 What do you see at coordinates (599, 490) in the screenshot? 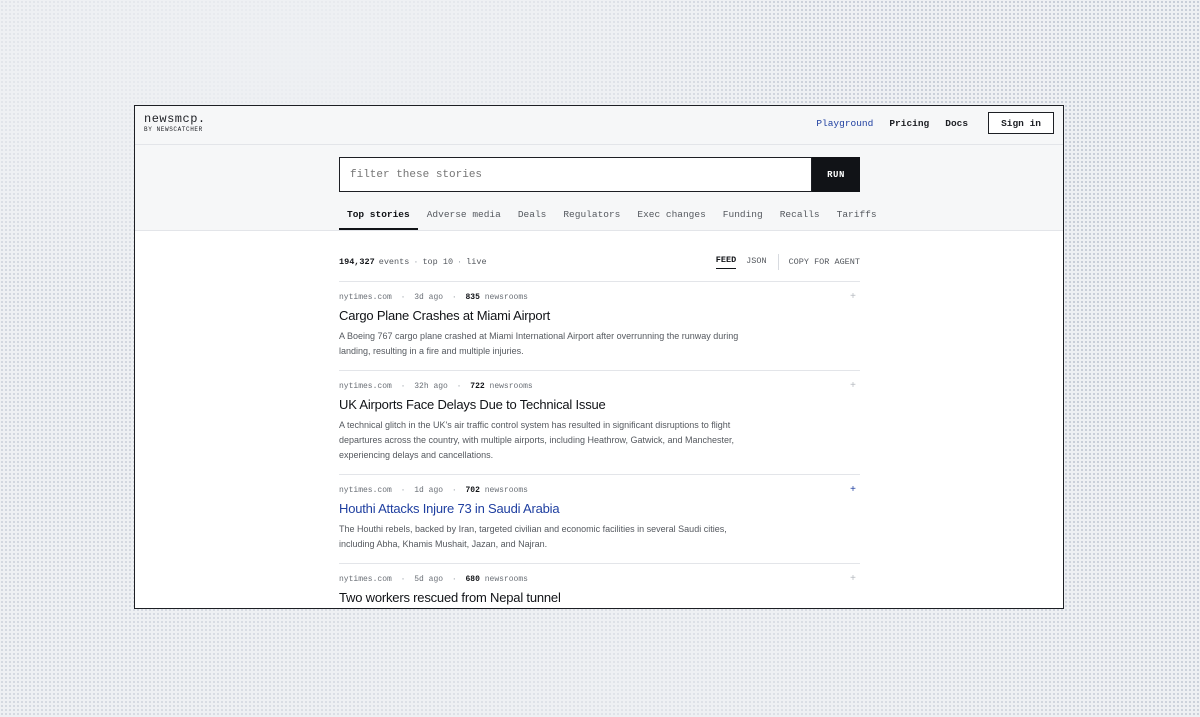
I see `story-meta: nytimes.com · 1d ago · 702 newsrooms` at bounding box center [599, 490].